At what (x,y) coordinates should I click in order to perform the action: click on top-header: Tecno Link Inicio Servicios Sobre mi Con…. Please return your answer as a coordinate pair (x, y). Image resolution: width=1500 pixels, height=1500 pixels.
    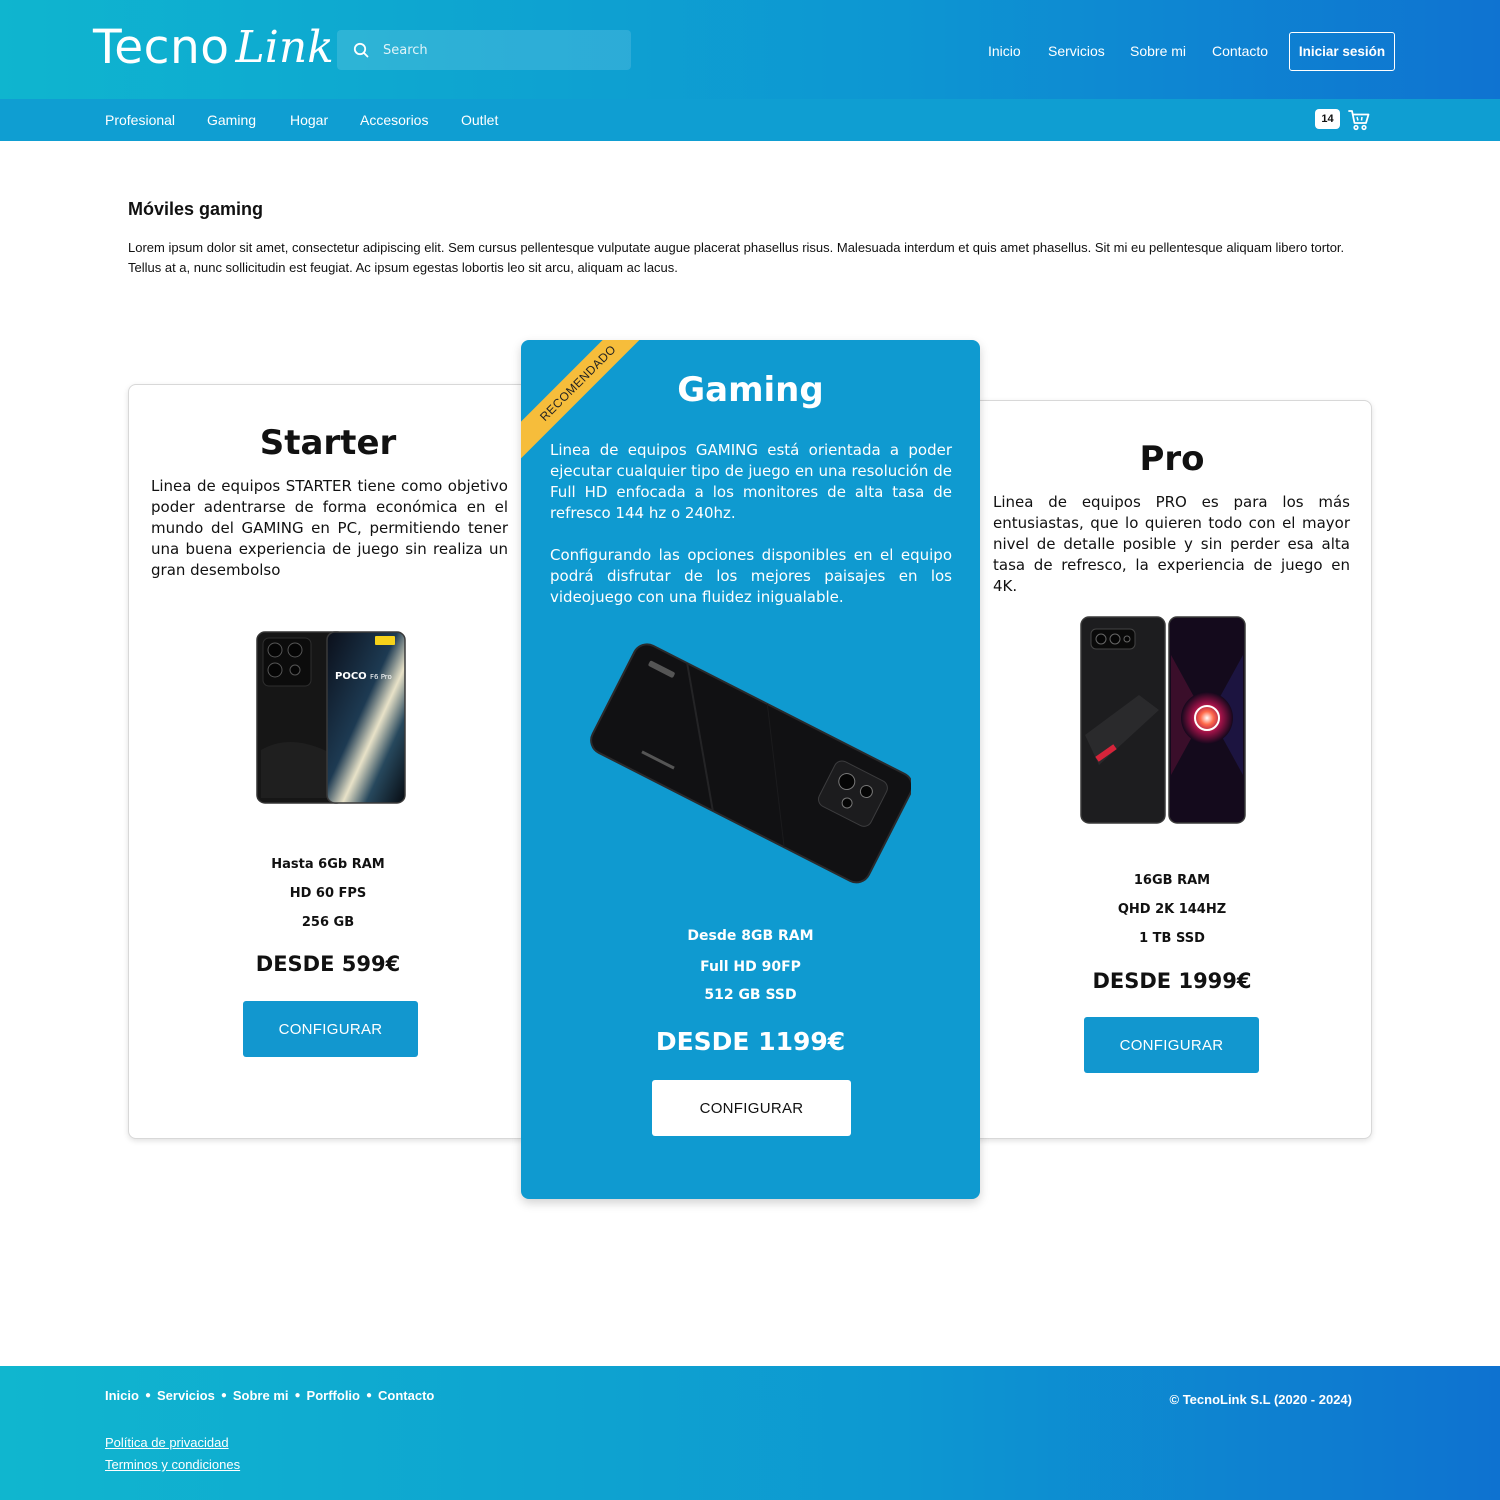
    Looking at the image, I should click on (750, 49).